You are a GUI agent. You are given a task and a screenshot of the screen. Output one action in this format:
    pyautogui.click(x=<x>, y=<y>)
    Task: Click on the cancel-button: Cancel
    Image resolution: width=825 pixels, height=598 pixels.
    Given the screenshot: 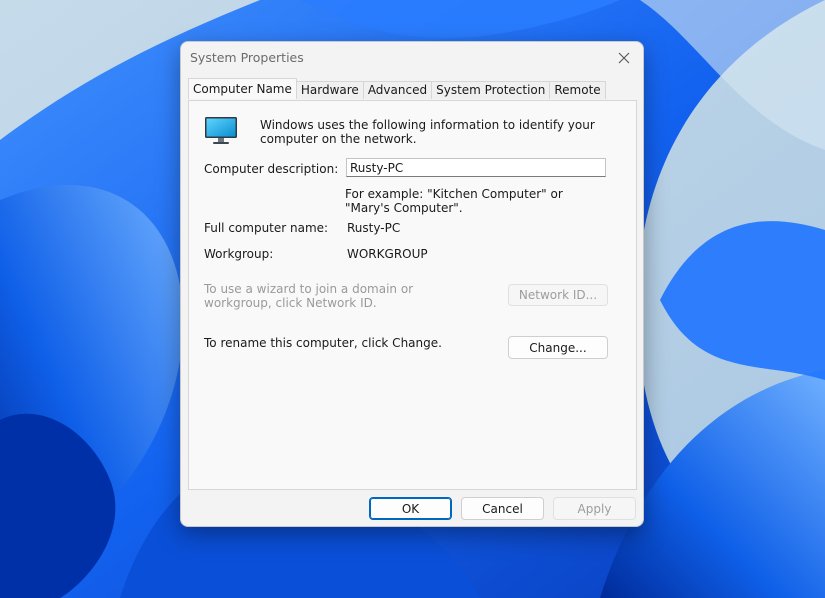 What is the action you would take?
    pyautogui.click(x=502, y=508)
    